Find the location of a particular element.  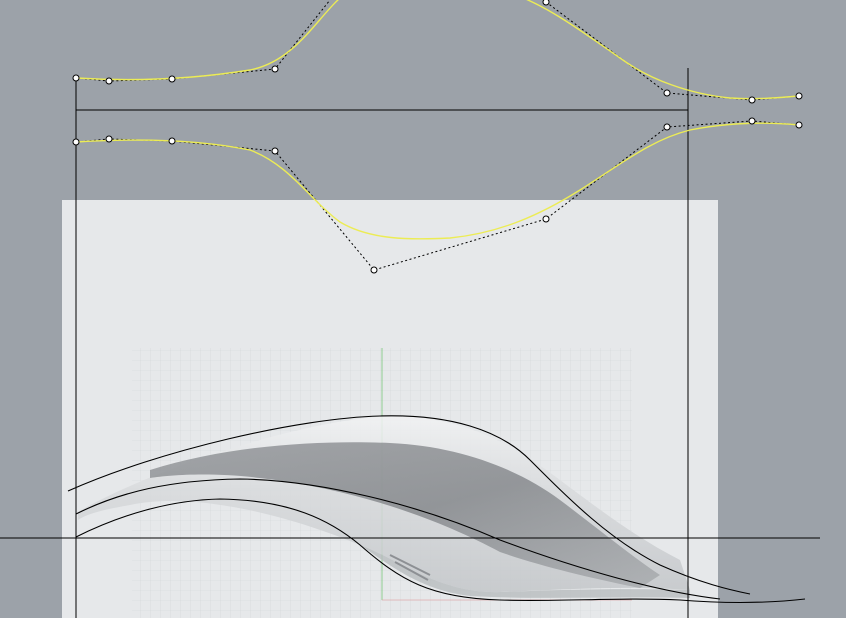

upper-profile-curve is located at coordinates (437, 50).